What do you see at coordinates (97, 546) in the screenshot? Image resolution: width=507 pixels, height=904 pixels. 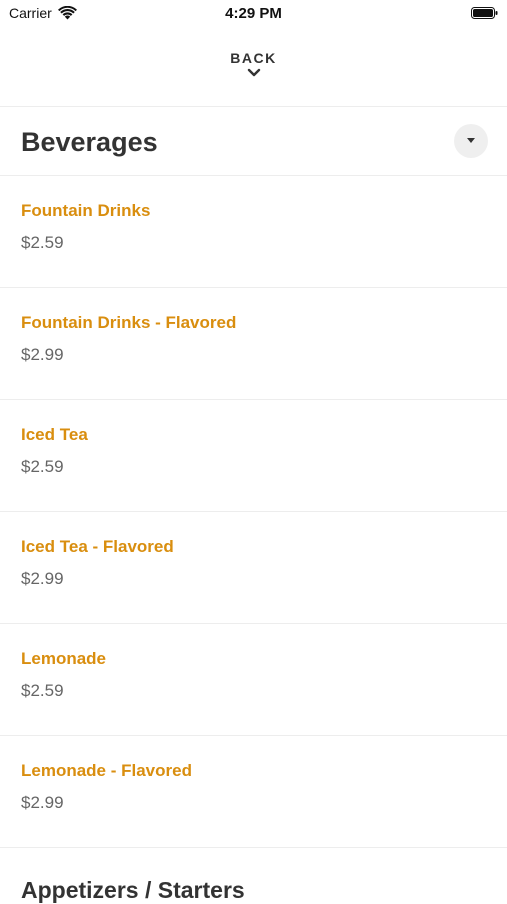 I see `item-name: Iced Tea - Flavored` at bounding box center [97, 546].